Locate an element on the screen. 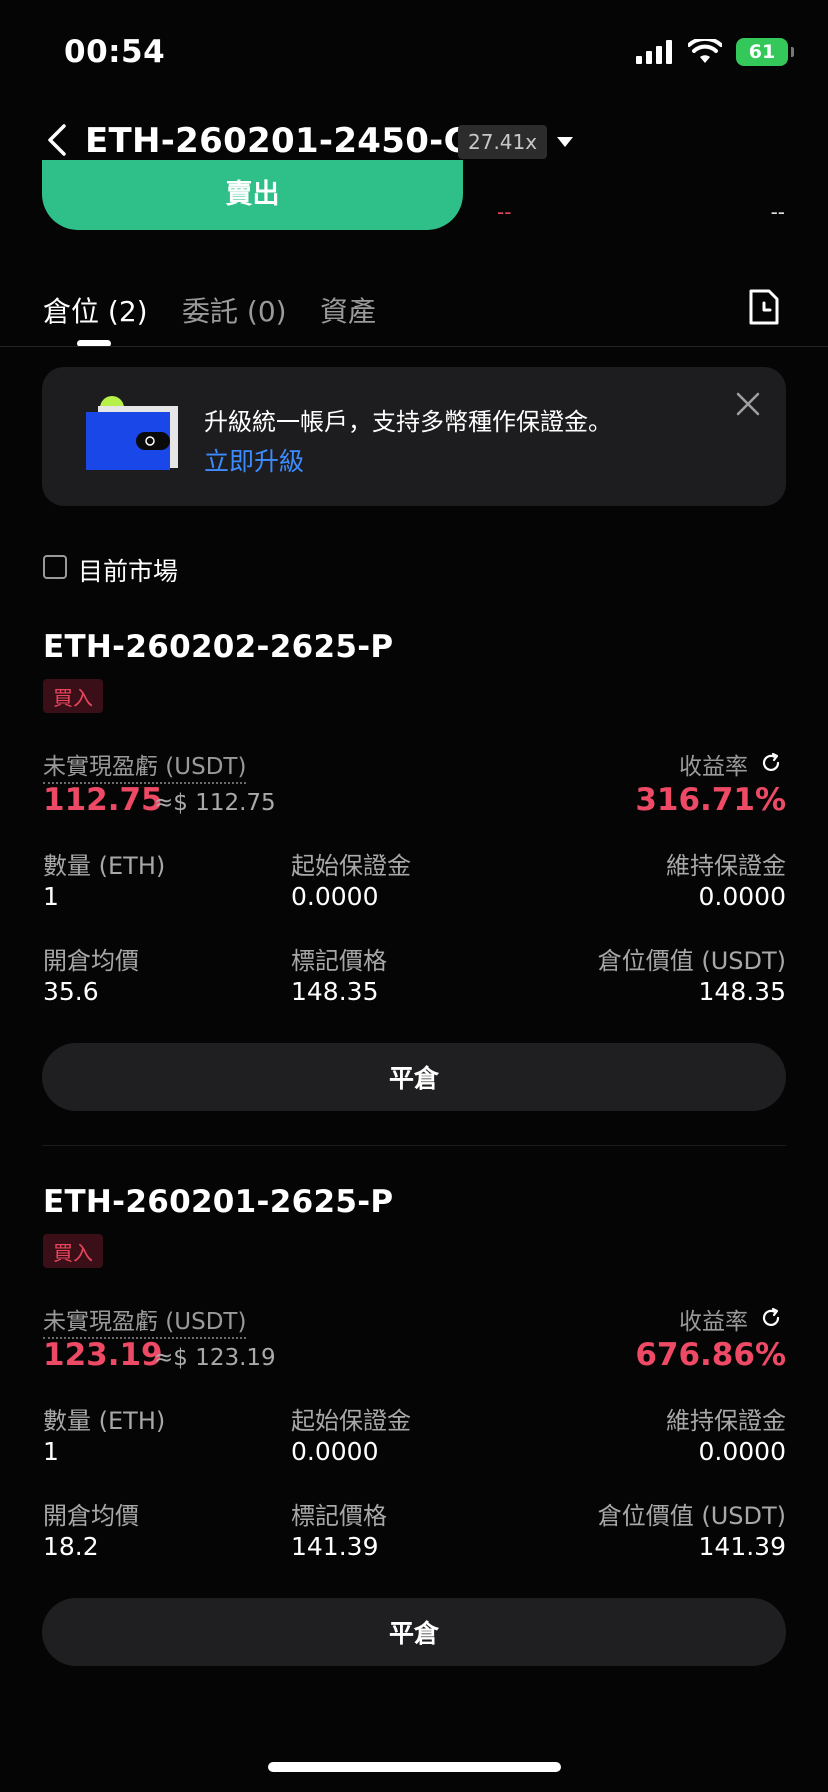 This screenshot has width=828, height=1792. current-market-label: 目前市場 is located at coordinates (128, 570).